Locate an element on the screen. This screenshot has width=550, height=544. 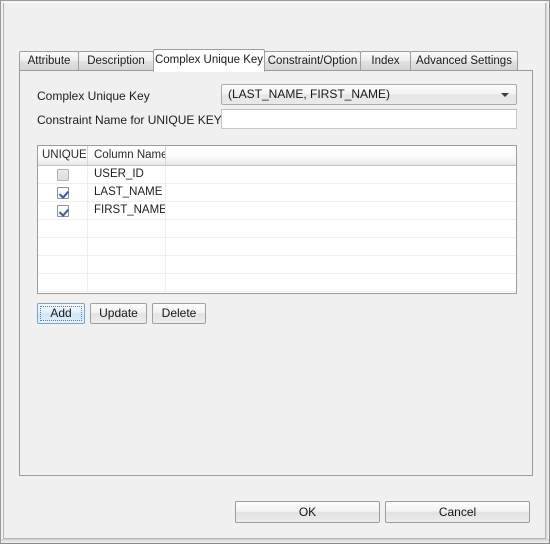
tab-label: Complex Unique Key is located at coordinates (209, 60).